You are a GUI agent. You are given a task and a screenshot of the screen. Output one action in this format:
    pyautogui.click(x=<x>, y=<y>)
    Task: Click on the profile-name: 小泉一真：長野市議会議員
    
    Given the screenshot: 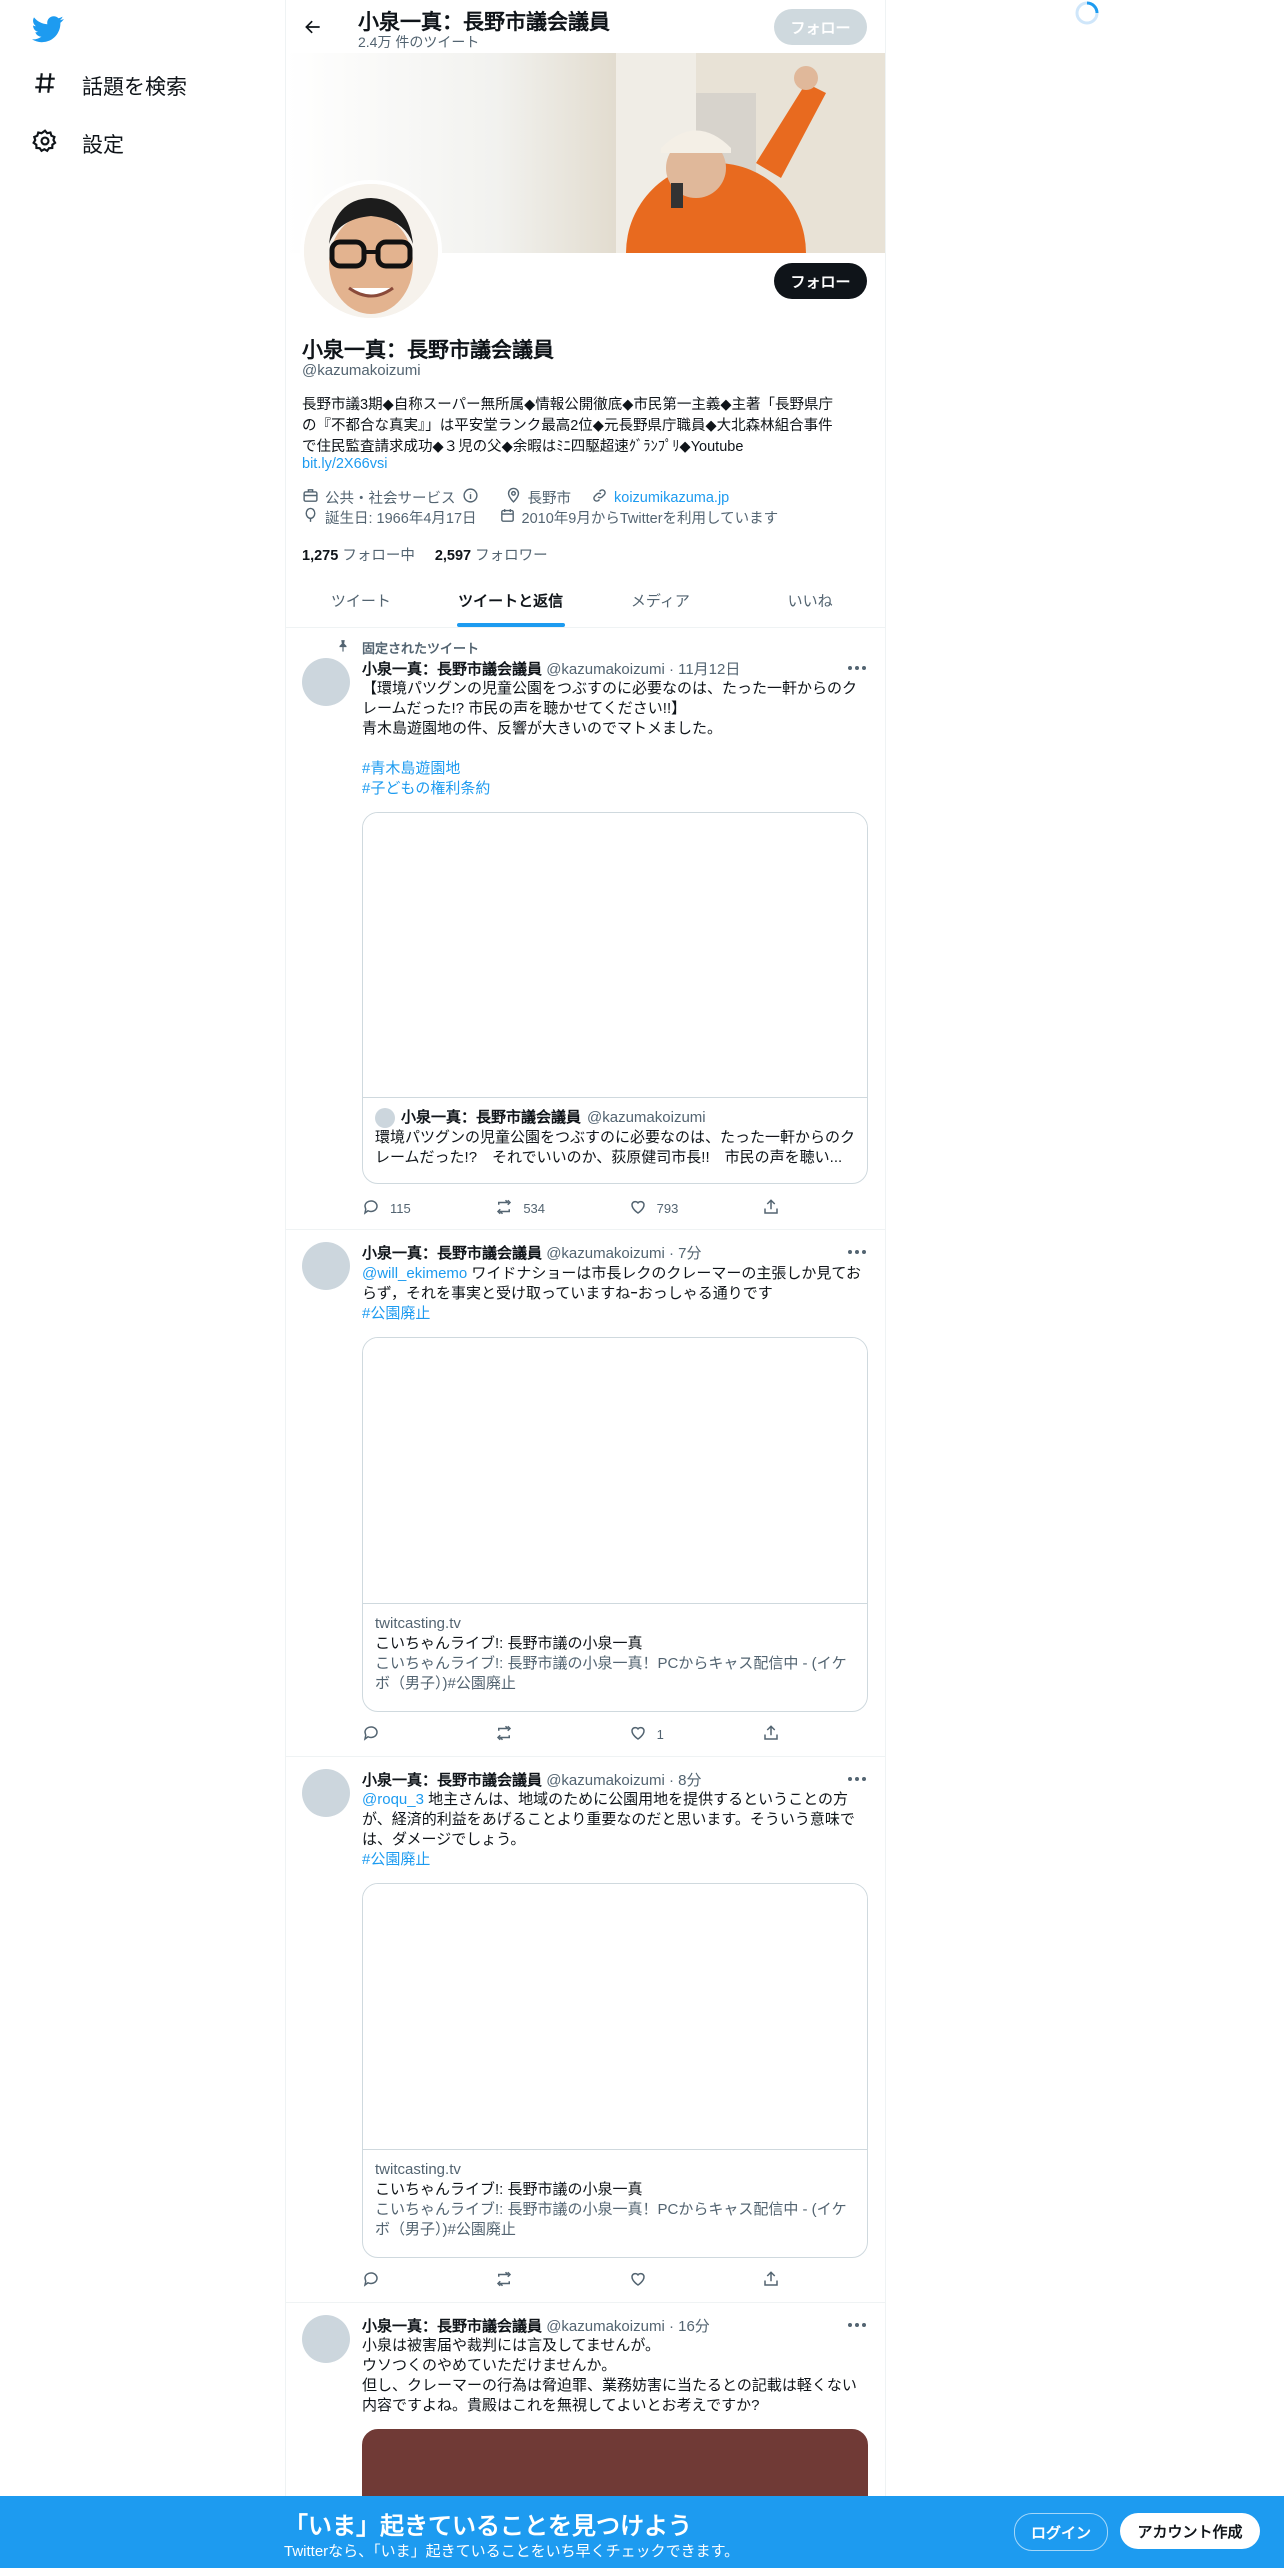 What is the action you would take?
    pyautogui.click(x=428, y=350)
    